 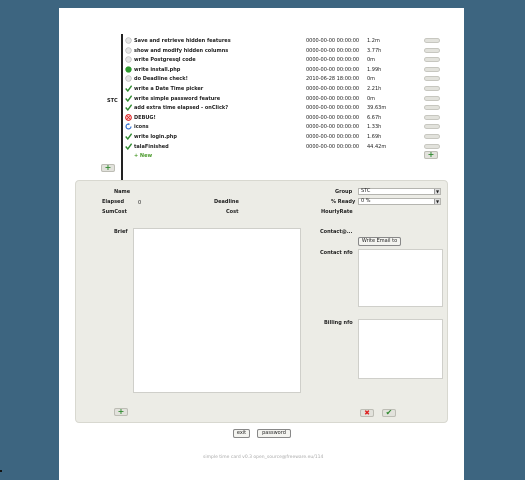 What do you see at coordinates (373, 41) in the screenshot?
I see `task-elapsed: 1.2m` at bounding box center [373, 41].